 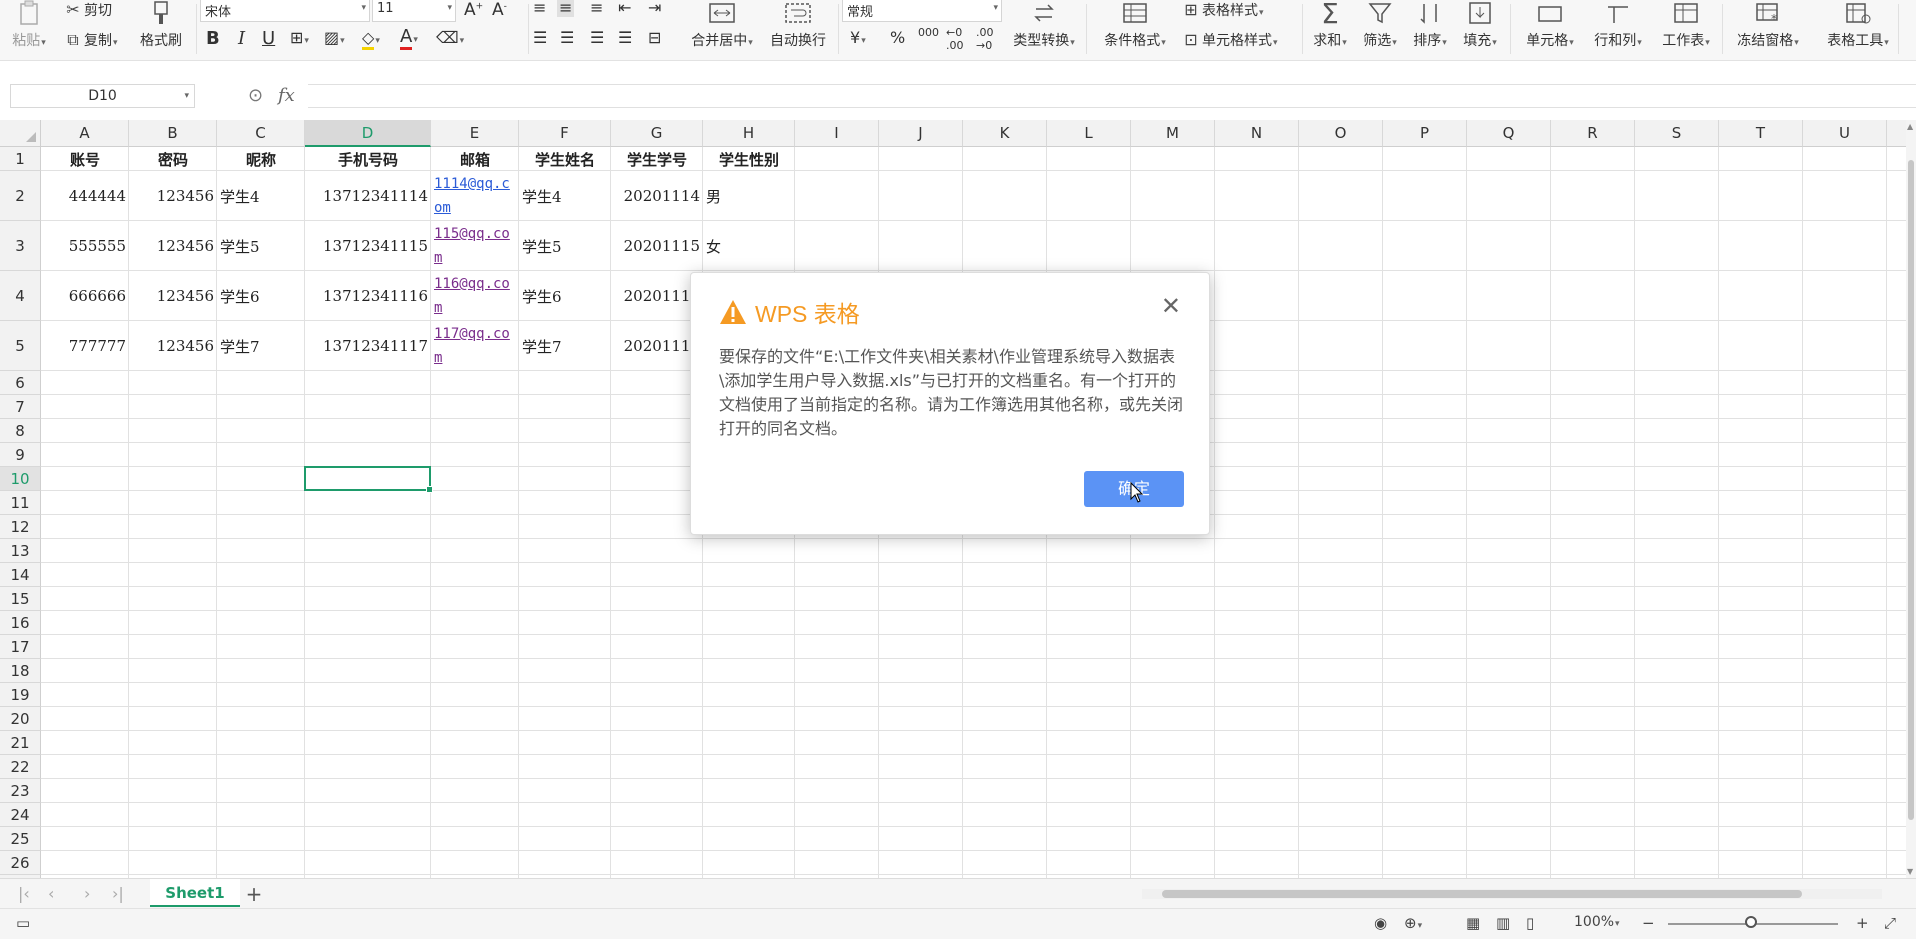 What do you see at coordinates (1686, 29) in the screenshot?
I see `worksheet-button: 工作表▾` at bounding box center [1686, 29].